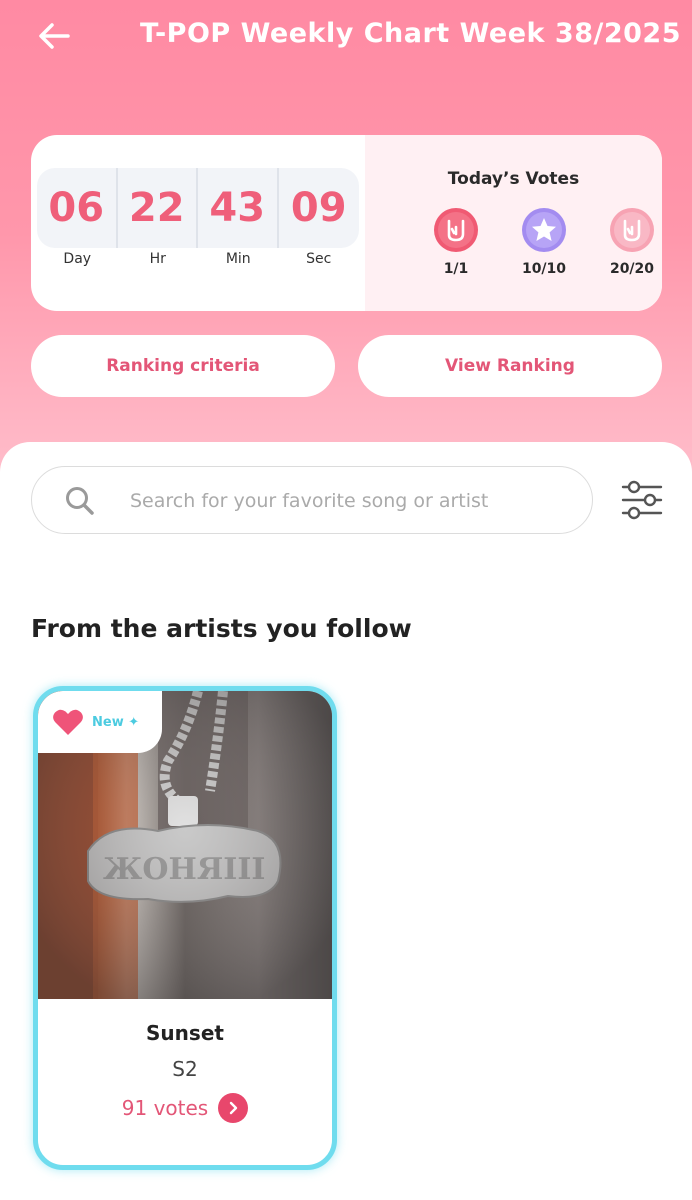  I want to click on todays-votes-title: Today’s Votes, so click(513, 179).